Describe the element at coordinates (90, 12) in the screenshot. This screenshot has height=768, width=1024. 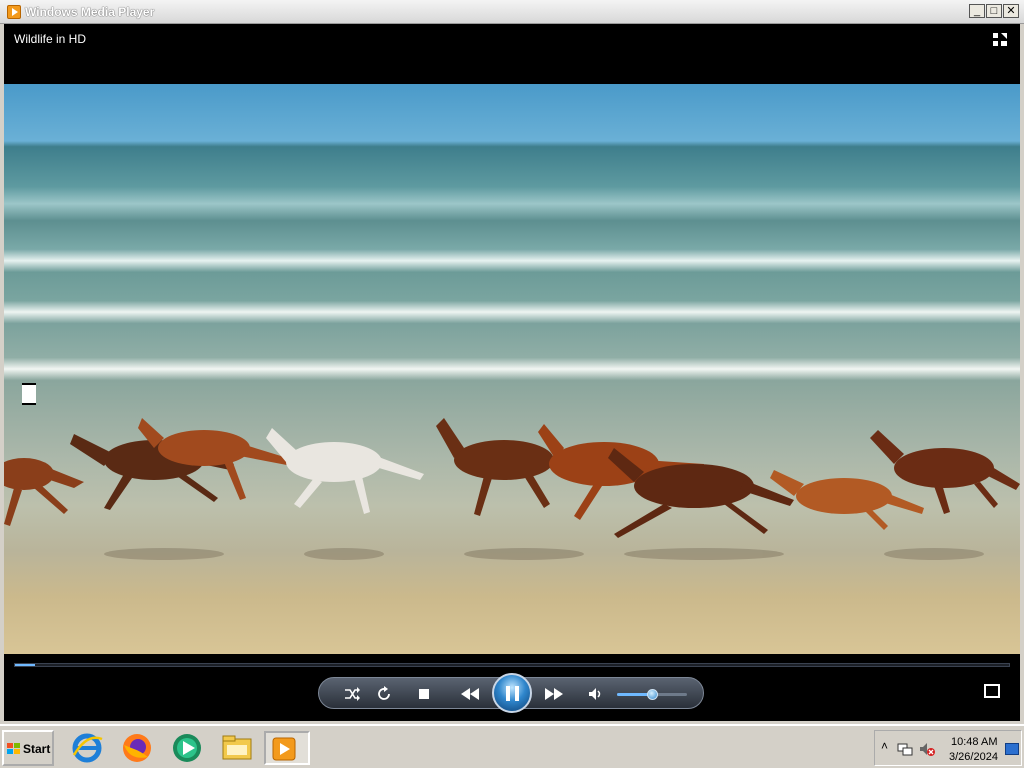
I see `window-title: Windows Media Player` at that location.